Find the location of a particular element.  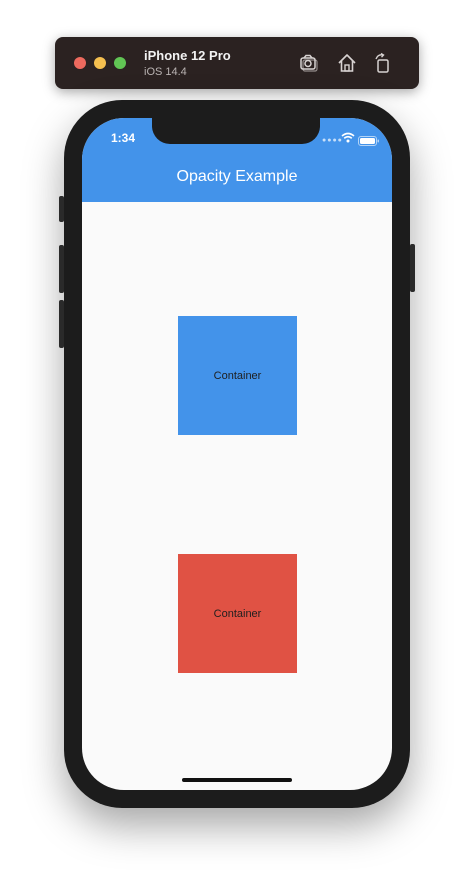

device-name: iPhone 12 Pro is located at coordinates (187, 55).